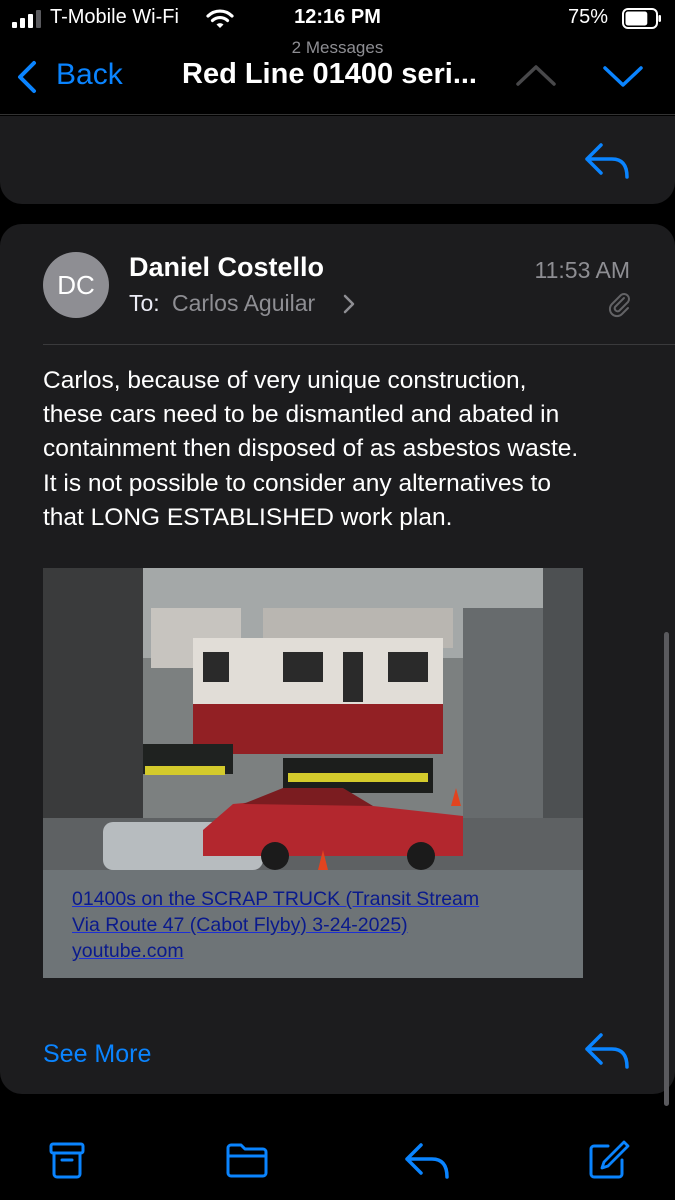  What do you see at coordinates (97, 1054) in the screenshot?
I see `see-more-button: See More` at bounding box center [97, 1054].